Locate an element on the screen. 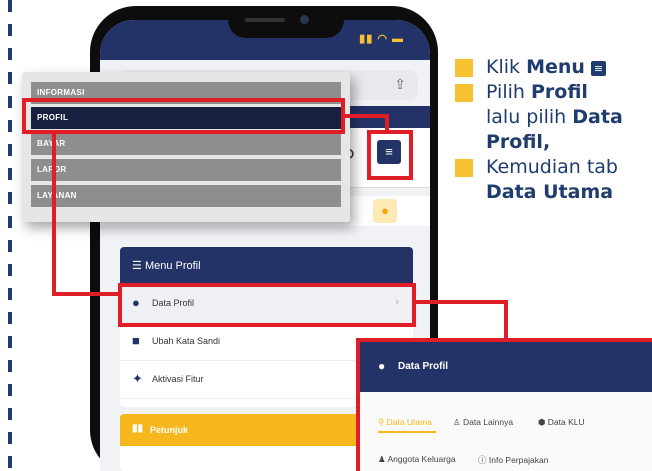 This screenshot has width=652, height=471. tab-anggota-keluarga: ♟ Anggota Keluarga is located at coordinates (417, 459).